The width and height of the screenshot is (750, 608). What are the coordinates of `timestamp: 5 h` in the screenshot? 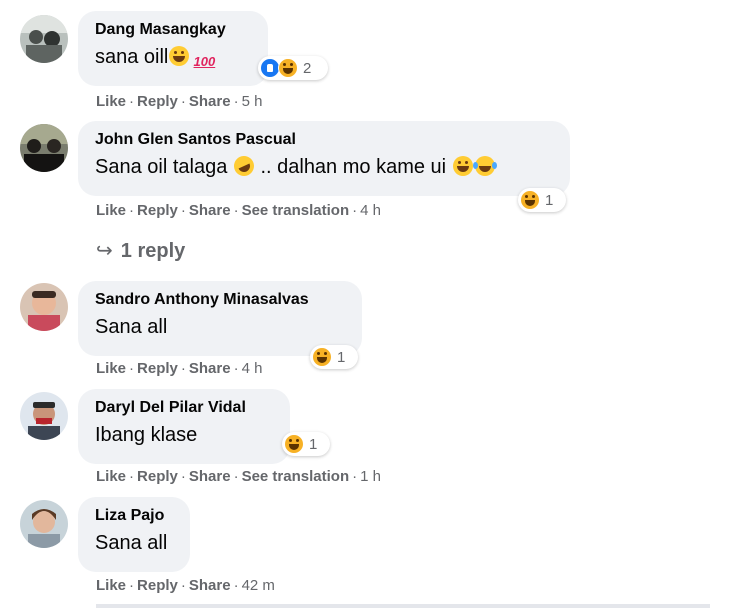 It's located at (252, 101).